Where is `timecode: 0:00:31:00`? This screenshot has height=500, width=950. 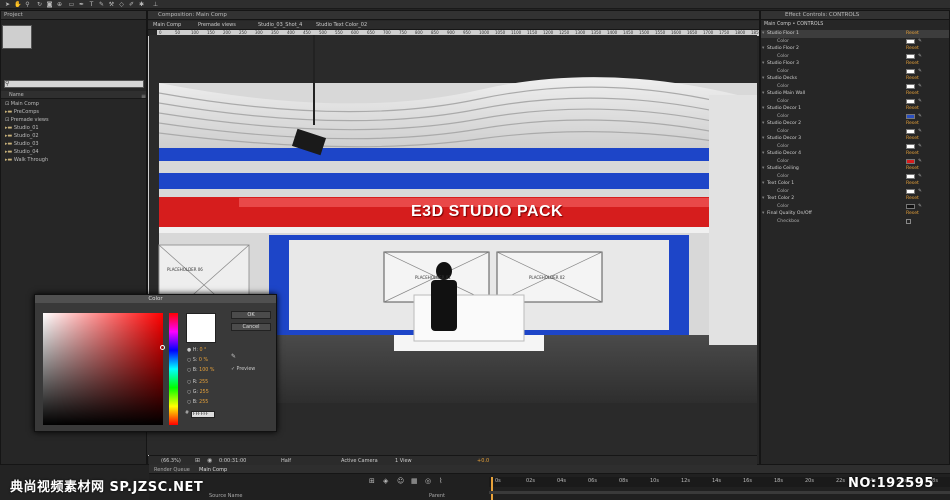 timecode: 0:00:31:00 is located at coordinates (232, 461).